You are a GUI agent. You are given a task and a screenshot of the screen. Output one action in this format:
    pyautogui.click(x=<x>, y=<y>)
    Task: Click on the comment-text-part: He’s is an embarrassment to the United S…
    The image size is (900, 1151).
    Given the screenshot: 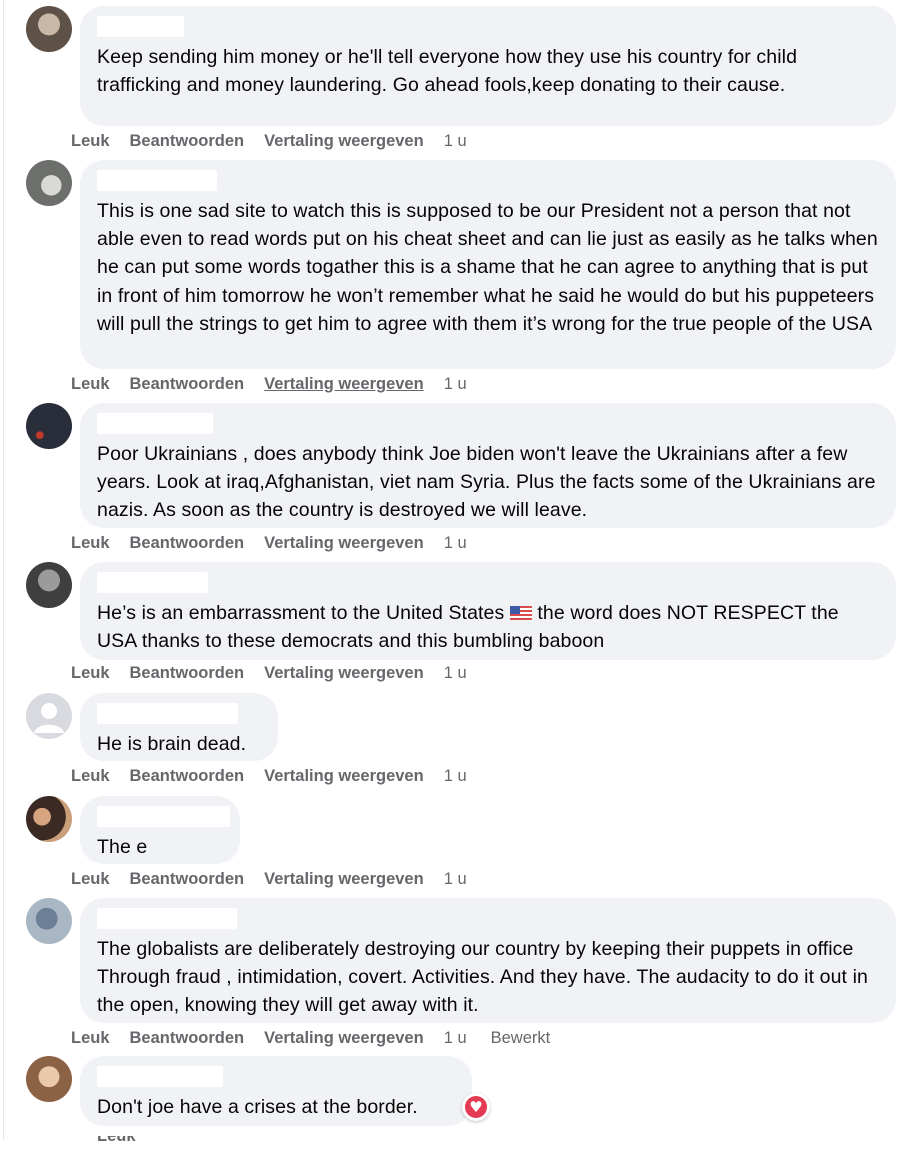 What is the action you would take?
    pyautogui.click(x=301, y=613)
    